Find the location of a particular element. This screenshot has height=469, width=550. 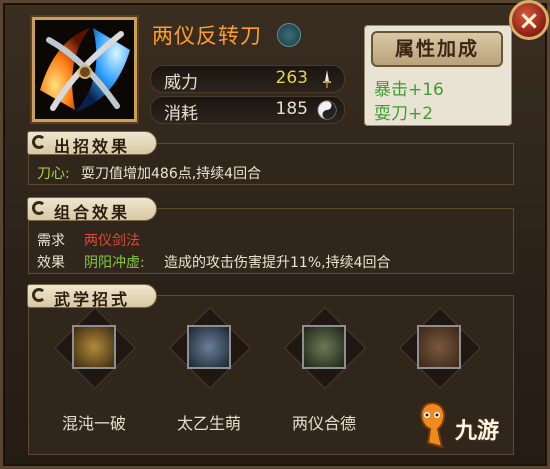

yin-yang-icon is located at coordinates (327, 110).